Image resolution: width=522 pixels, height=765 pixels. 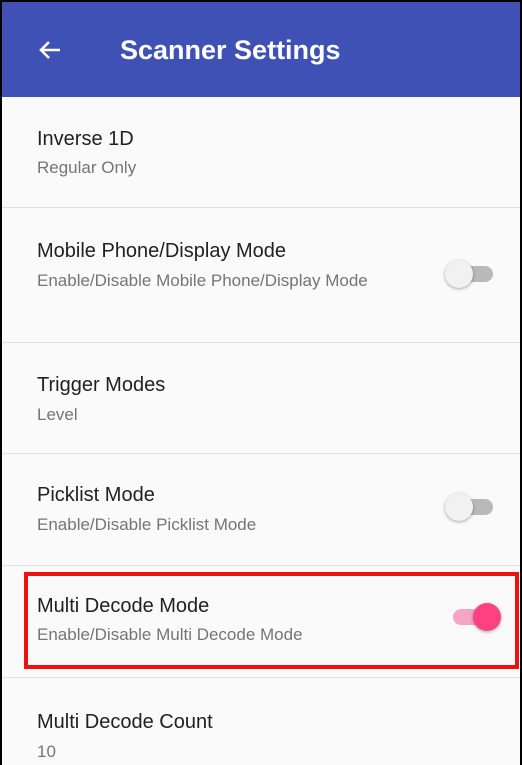 What do you see at coordinates (46, 751) in the screenshot?
I see `setting-summary: 10` at bounding box center [46, 751].